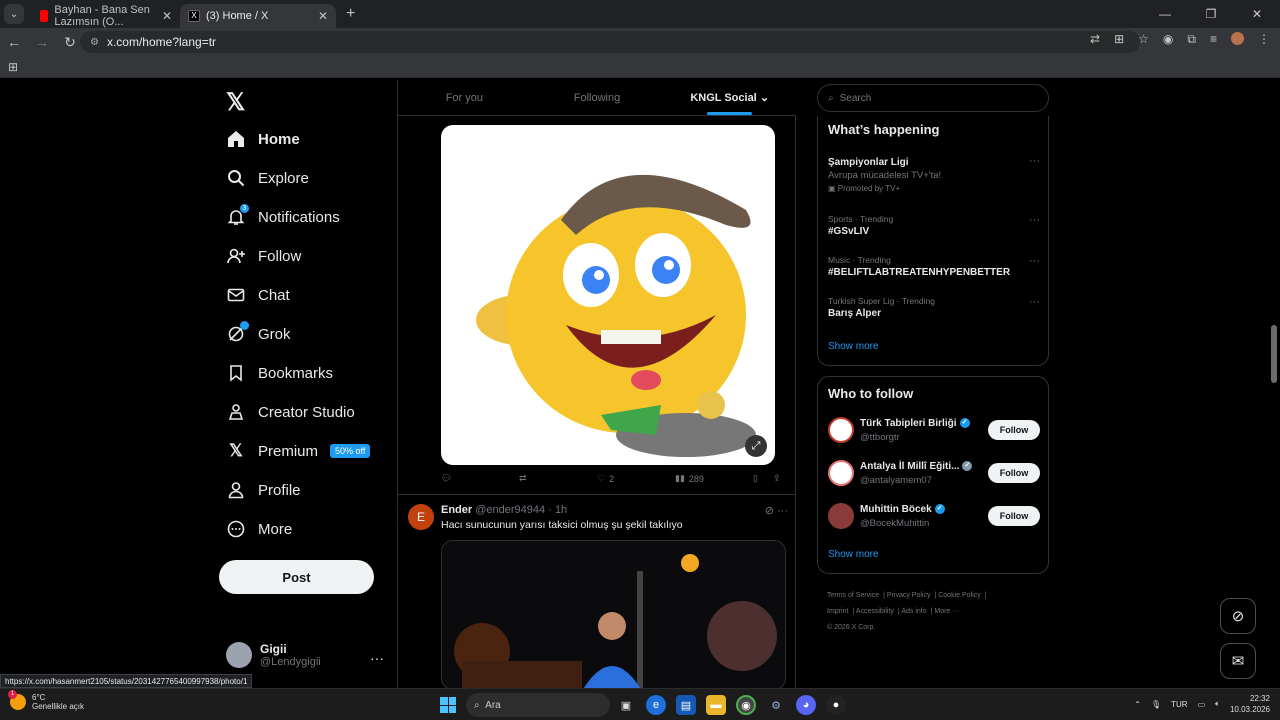 The height and width of the screenshot is (720, 1280). I want to click on sidebar-item-profile: Profile, so click(263, 490).